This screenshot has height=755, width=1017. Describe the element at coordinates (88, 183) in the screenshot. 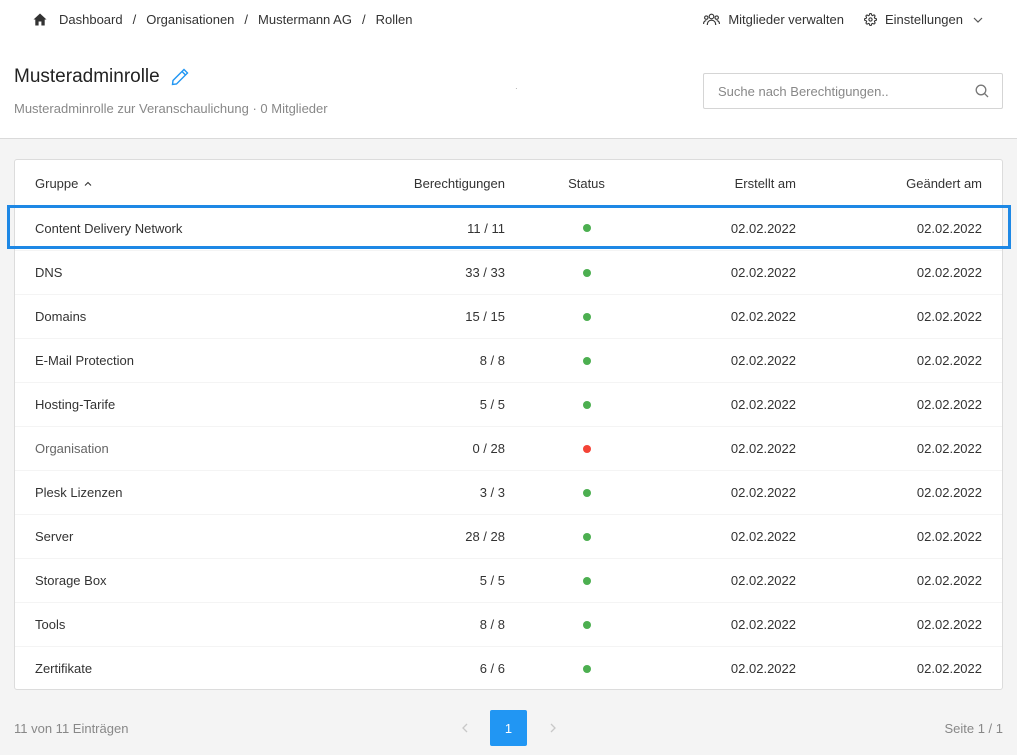

I see `chevron-up-icon` at that location.